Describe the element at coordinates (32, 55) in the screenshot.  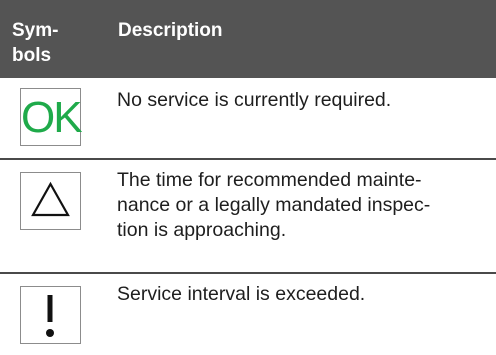
I see `symbols-header-line: bols` at that location.